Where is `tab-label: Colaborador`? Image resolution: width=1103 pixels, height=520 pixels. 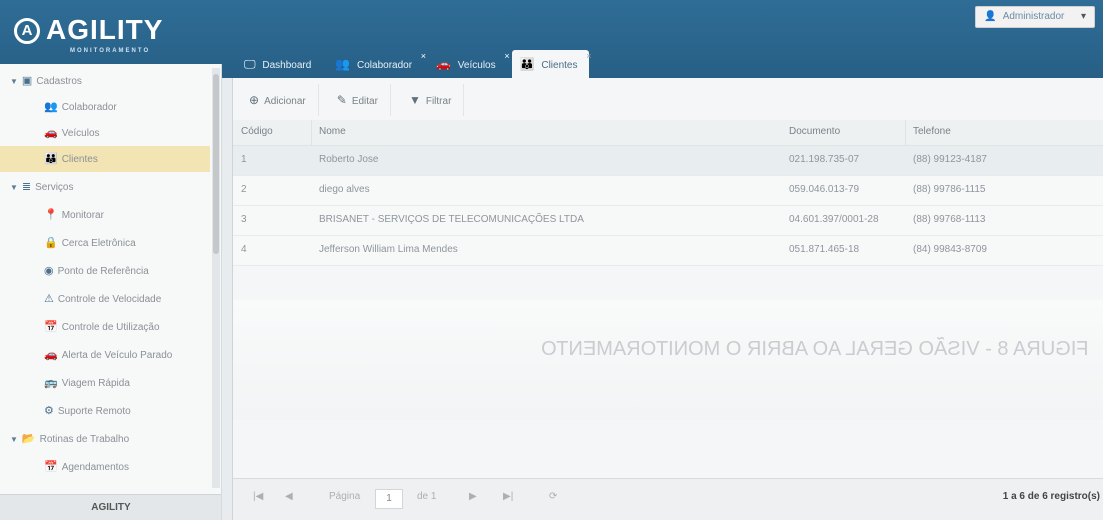
tab-label: Colaborador is located at coordinates (385, 65).